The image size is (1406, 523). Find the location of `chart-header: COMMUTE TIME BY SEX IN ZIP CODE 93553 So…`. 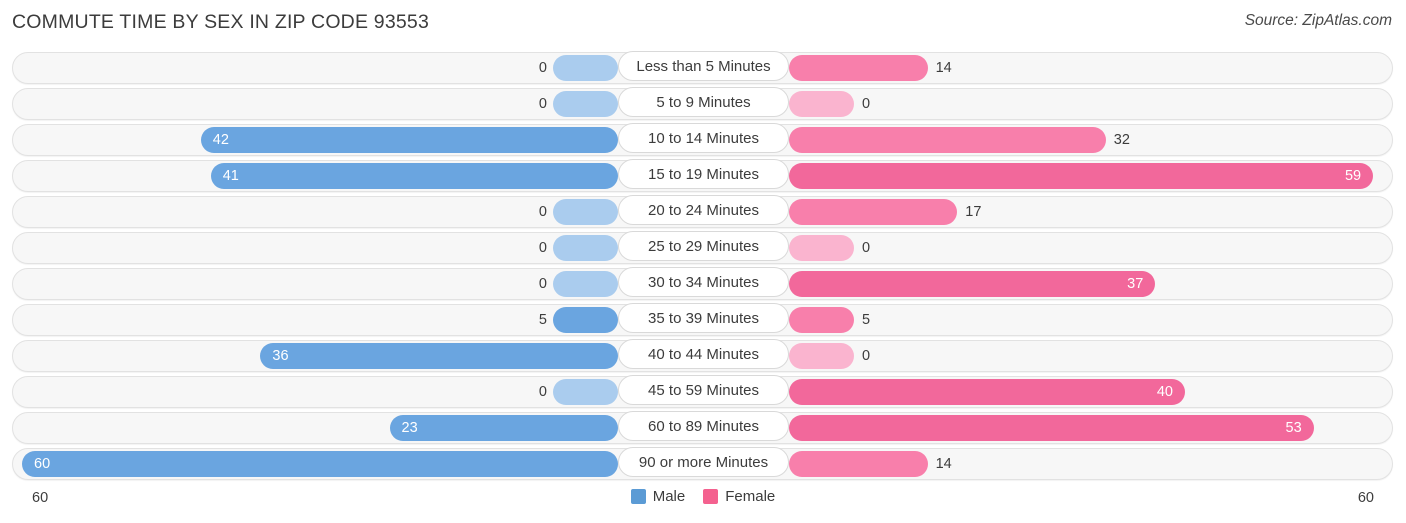

chart-header: COMMUTE TIME BY SEX IN ZIP CODE 93553 So… is located at coordinates (703, 23).